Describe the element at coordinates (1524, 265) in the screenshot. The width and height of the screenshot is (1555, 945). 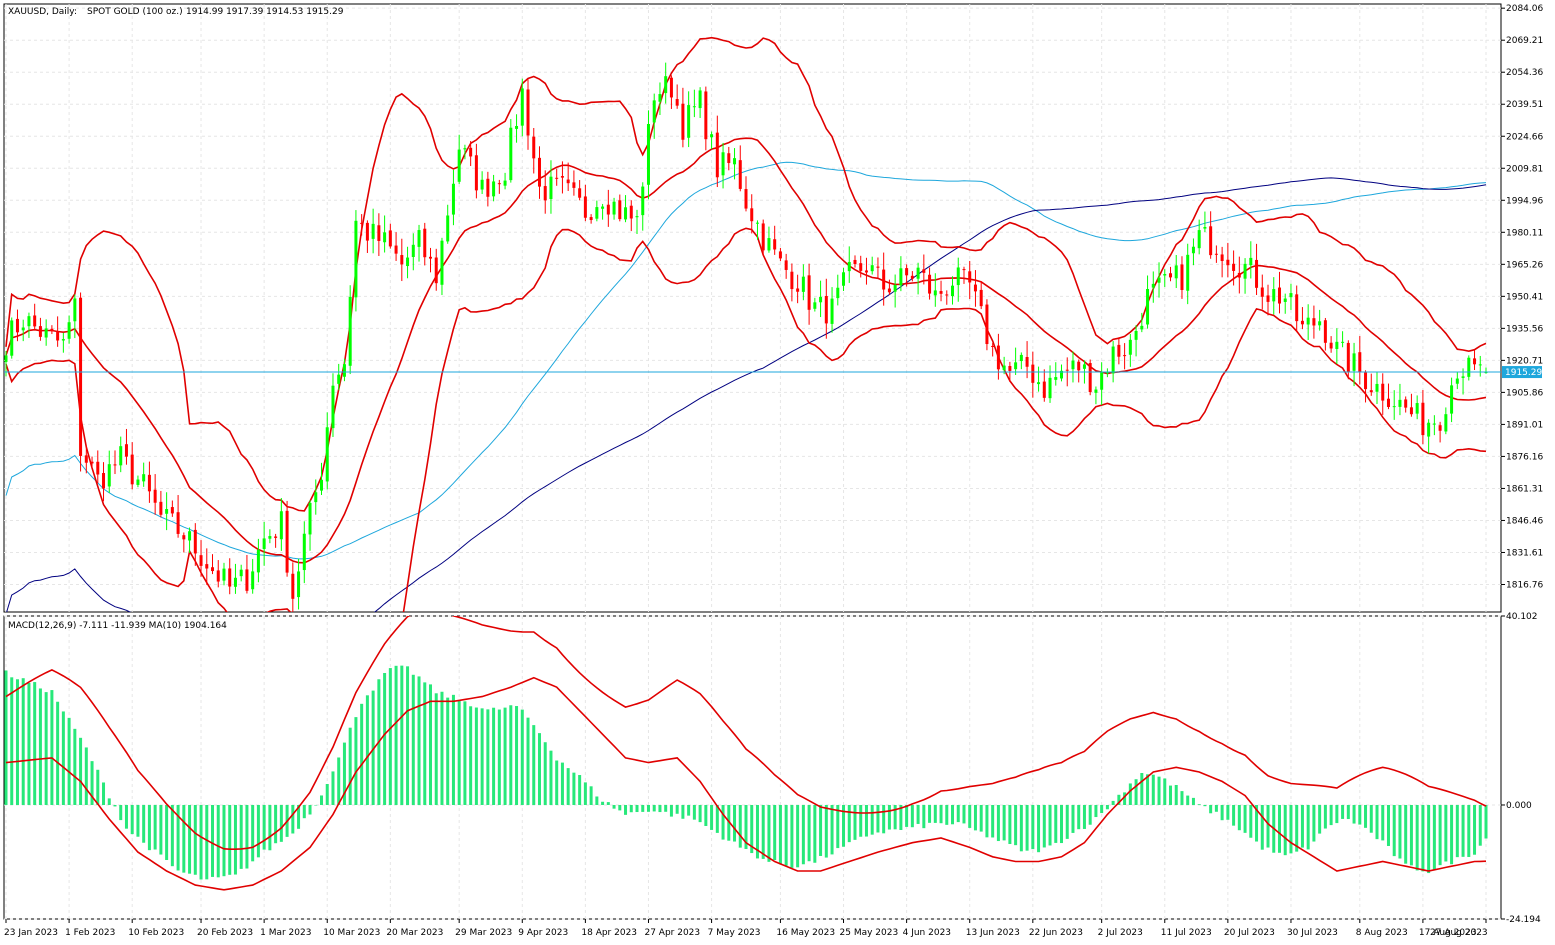
I see `price-tick-label: 1965.26` at that location.